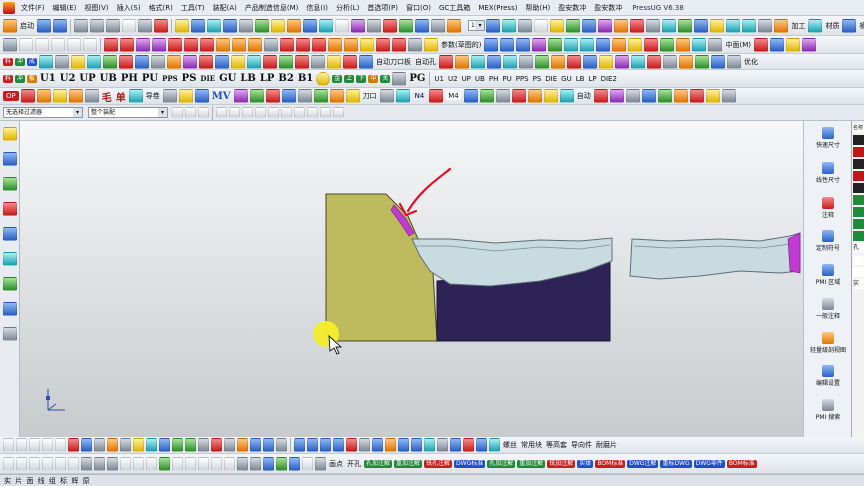 Image resolution: width=864 pixels, height=486 pixels. Describe the element at coordinates (221, 96) in the screenshot. I see `mv-label: MV` at that location.